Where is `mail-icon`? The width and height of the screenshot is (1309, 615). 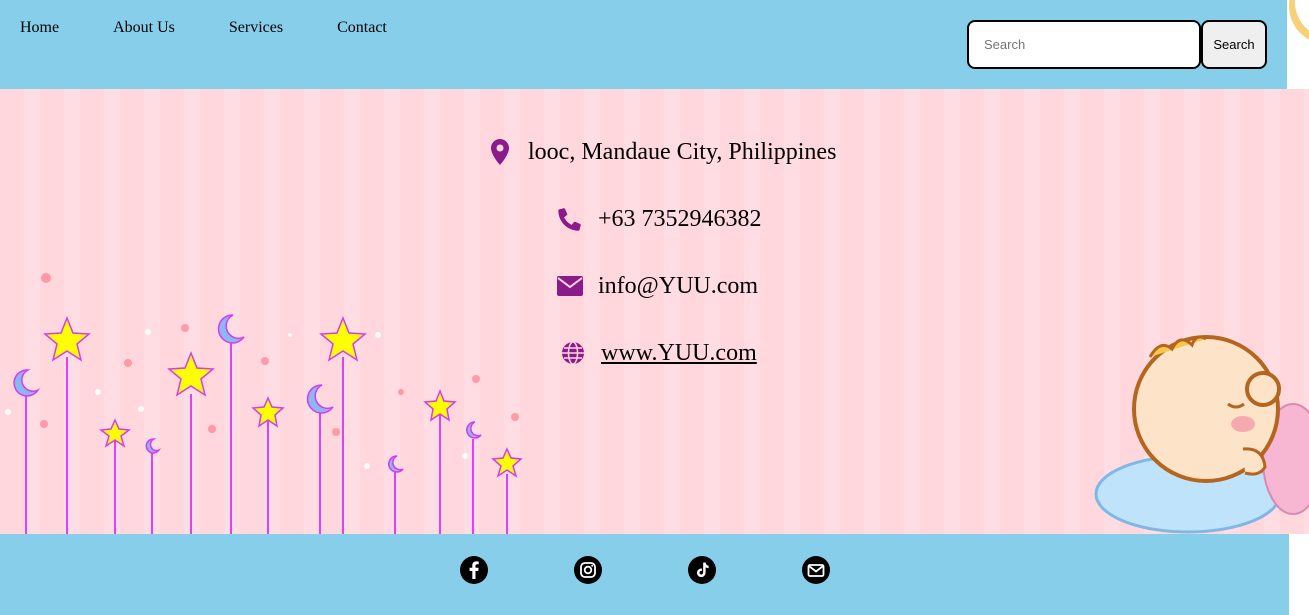 mail-icon is located at coordinates (816, 570).